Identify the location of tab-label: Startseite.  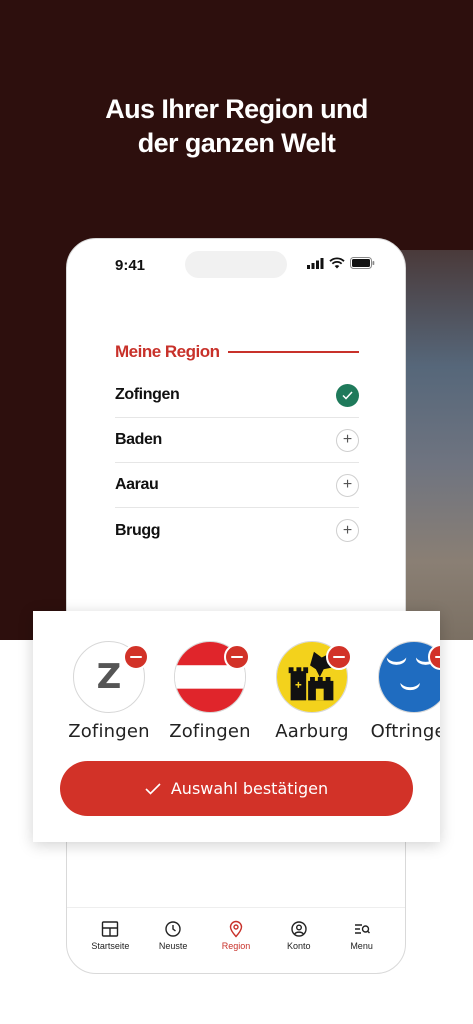
(110, 946).